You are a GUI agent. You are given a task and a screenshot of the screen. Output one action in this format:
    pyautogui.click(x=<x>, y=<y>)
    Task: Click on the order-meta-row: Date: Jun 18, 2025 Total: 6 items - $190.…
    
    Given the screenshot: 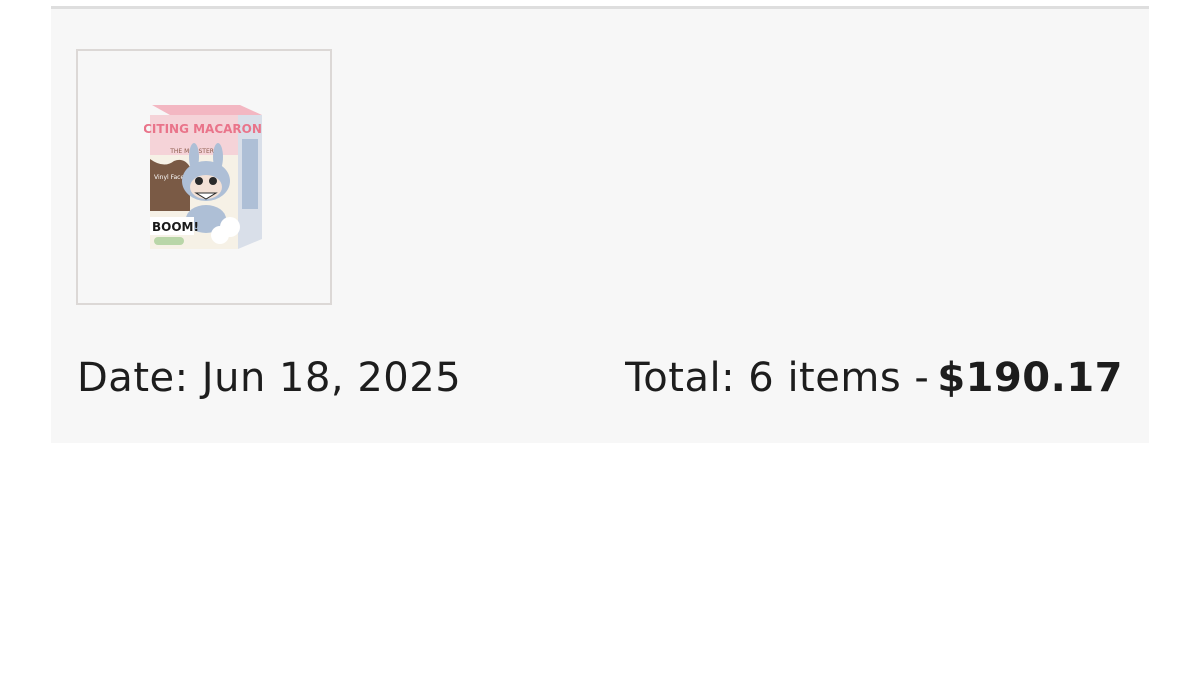 What is the action you would take?
    pyautogui.click(x=600, y=378)
    